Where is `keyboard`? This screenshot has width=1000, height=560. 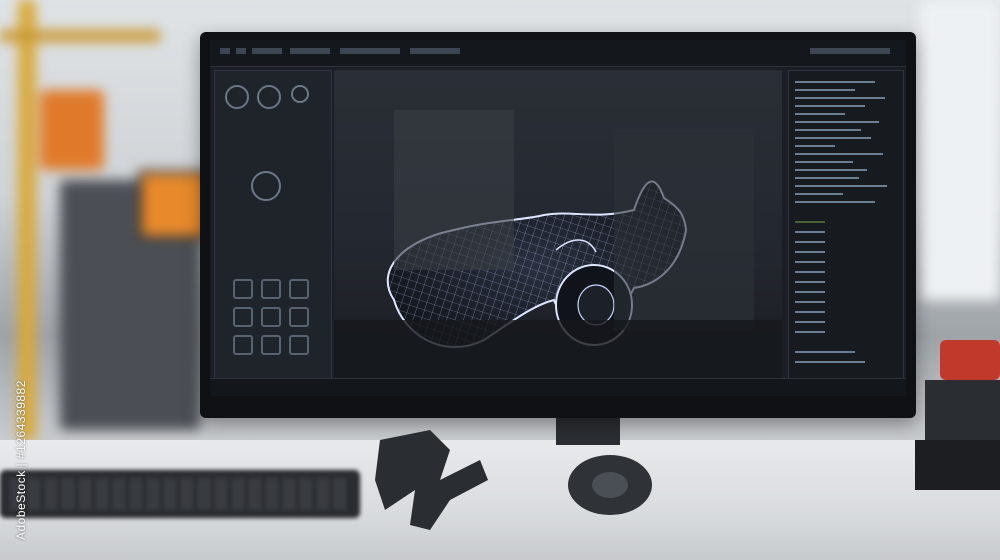 keyboard is located at coordinates (180, 494).